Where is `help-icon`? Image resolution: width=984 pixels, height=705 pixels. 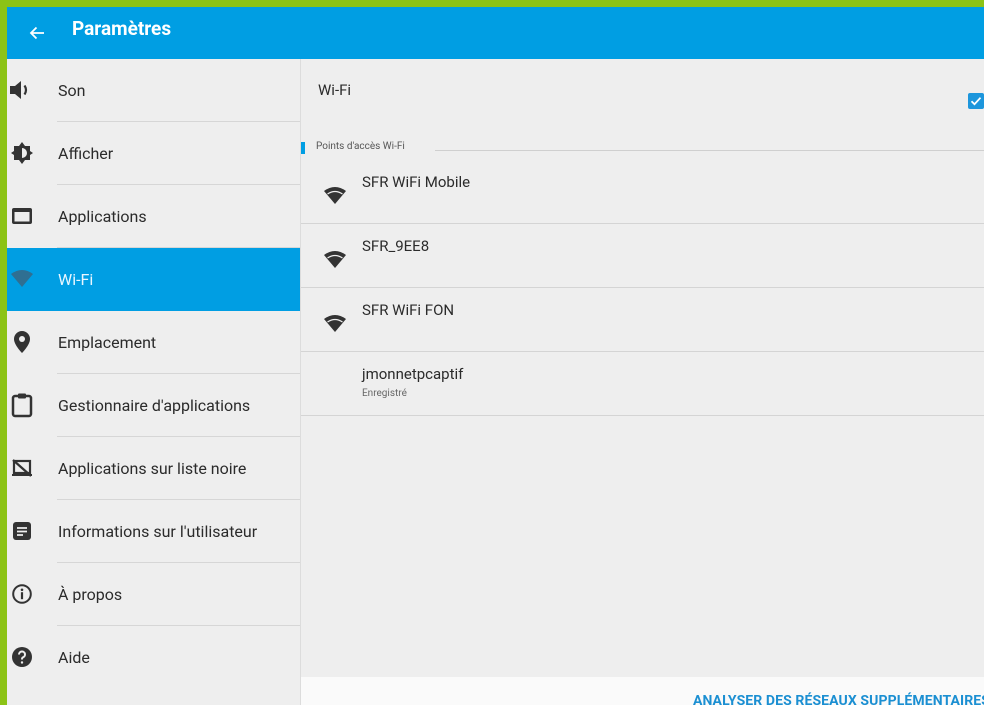
help-icon is located at coordinates (22, 657).